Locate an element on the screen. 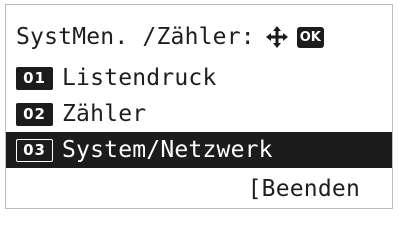 The height and width of the screenshot is (240, 398). four-way-arrow-icon is located at coordinates (276, 37).